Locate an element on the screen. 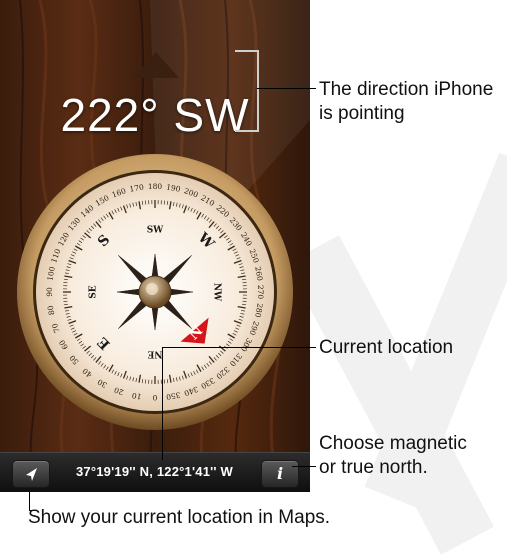 The width and height of the screenshot is (507, 555). direction-callout: The direction iPhone is pointing is located at coordinates (406, 102).